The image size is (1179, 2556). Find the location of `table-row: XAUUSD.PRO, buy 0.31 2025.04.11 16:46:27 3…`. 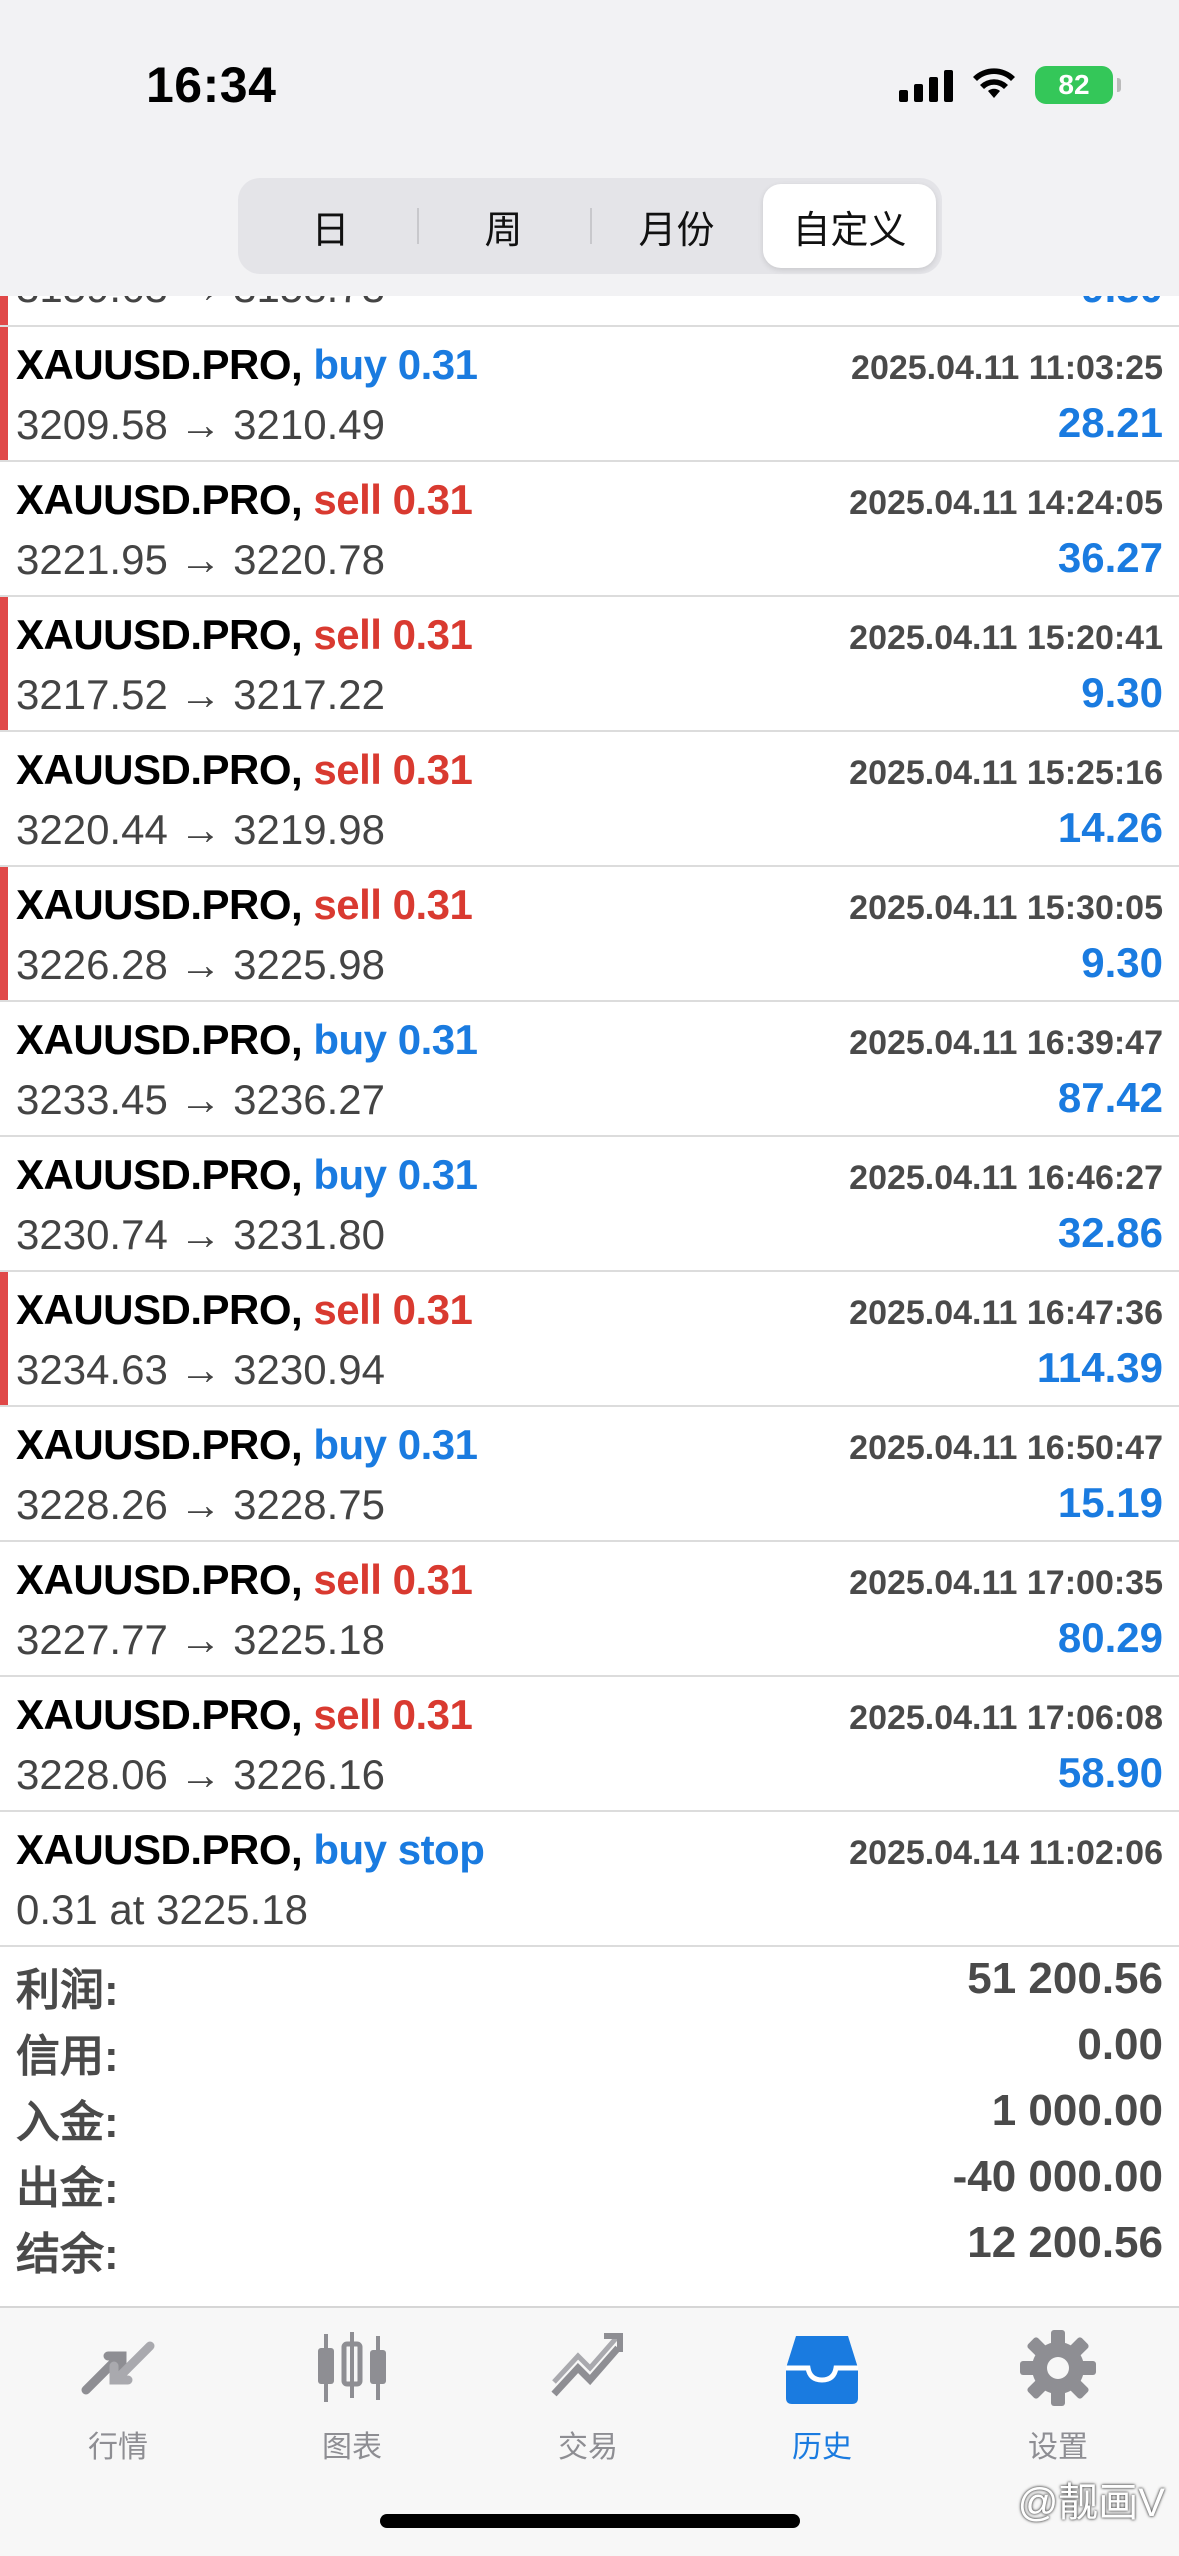

table-row: XAUUSD.PRO, buy 0.31 2025.04.11 16:46:27 3… is located at coordinates (589, 1204).